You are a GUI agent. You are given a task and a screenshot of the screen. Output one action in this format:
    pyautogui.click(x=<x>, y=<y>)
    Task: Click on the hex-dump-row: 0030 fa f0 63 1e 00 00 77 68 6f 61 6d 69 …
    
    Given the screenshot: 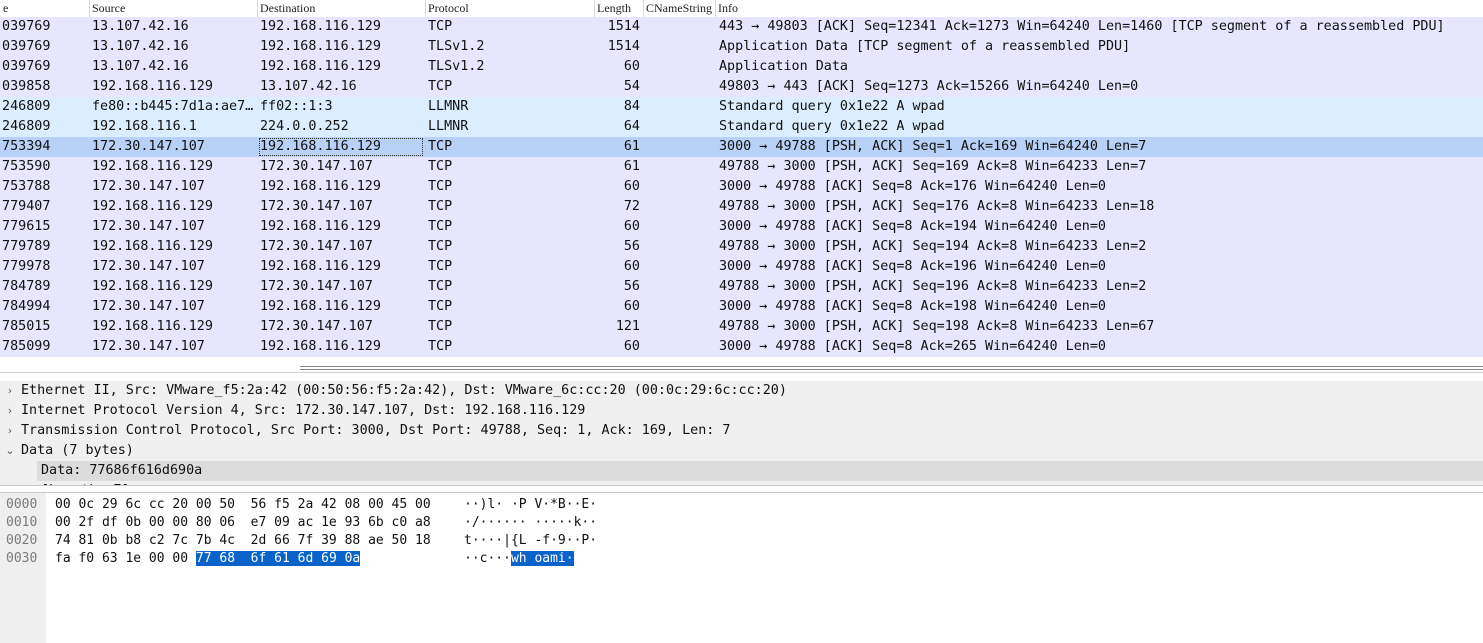 What is the action you would take?
    pyautogui.click(x=741, y=559)
    